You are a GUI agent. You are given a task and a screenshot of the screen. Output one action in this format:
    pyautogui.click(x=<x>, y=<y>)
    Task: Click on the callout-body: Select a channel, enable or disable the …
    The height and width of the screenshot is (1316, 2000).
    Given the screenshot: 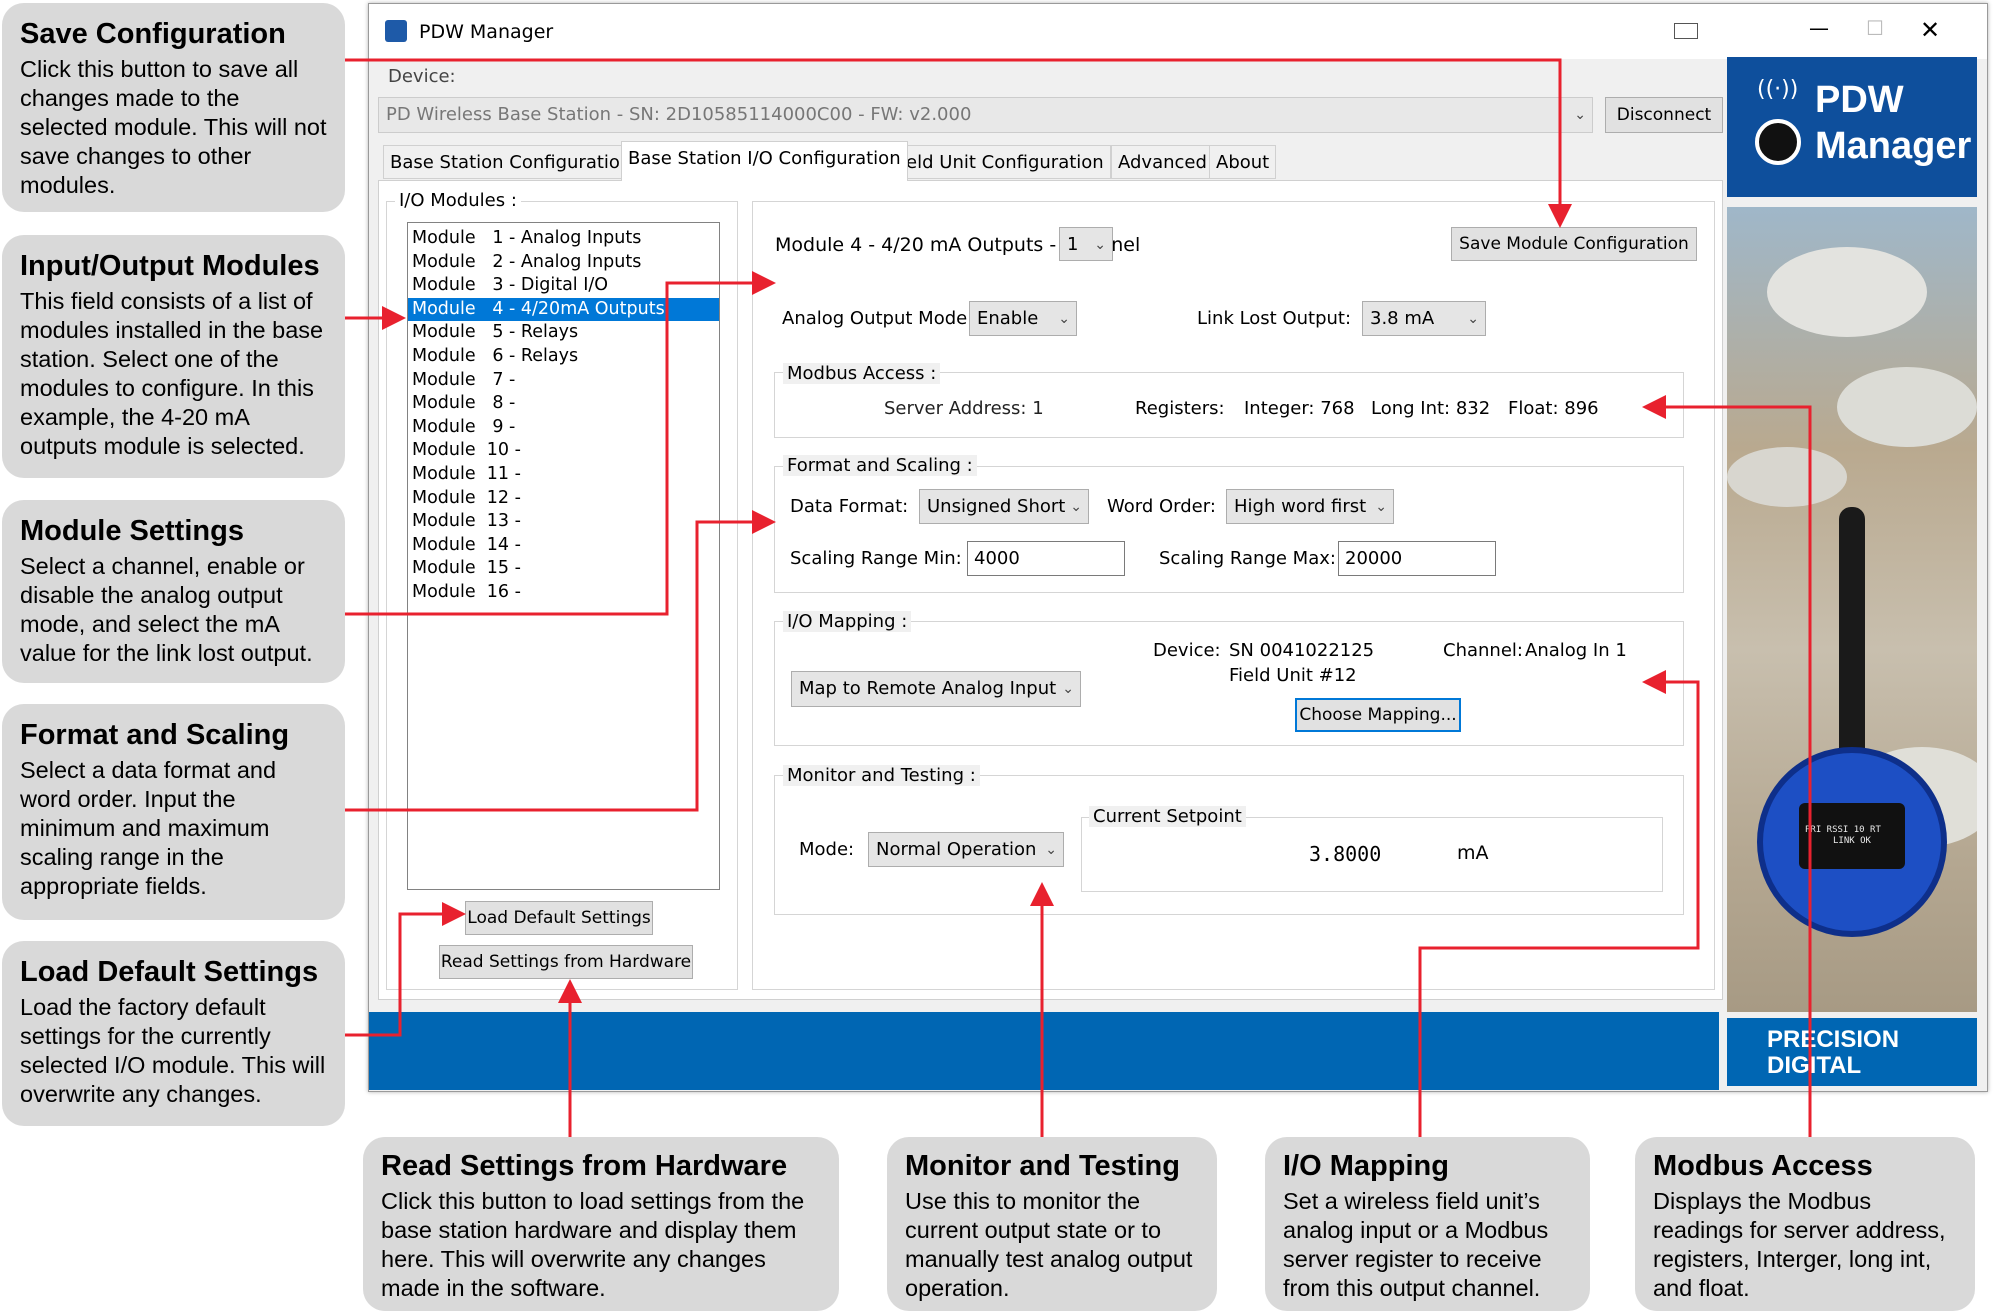 What is the action you would take?
    pyautogui.click(x=166, y=609)
    